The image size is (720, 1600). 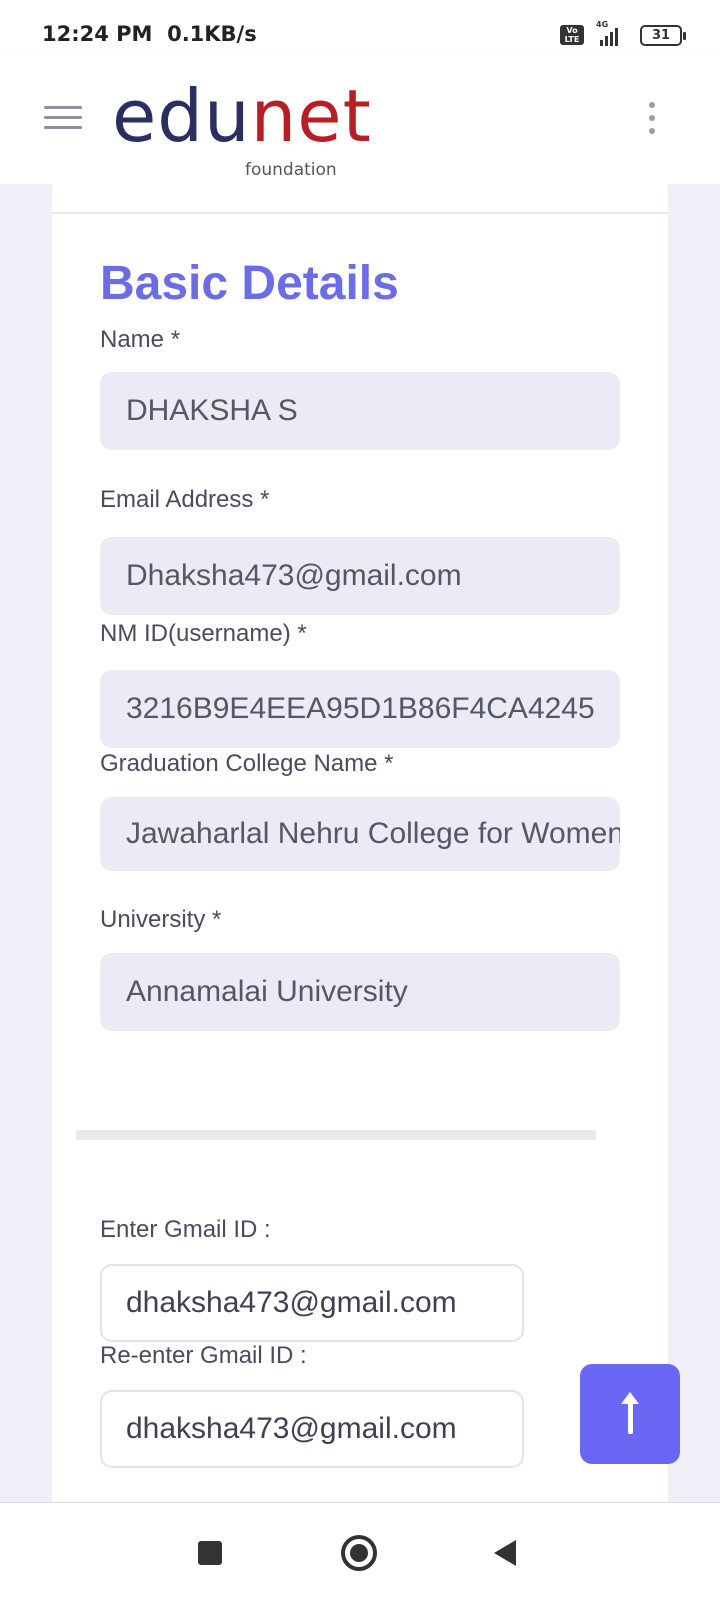 I want to click on battery-icon: 31, so click(x=663, y=35).